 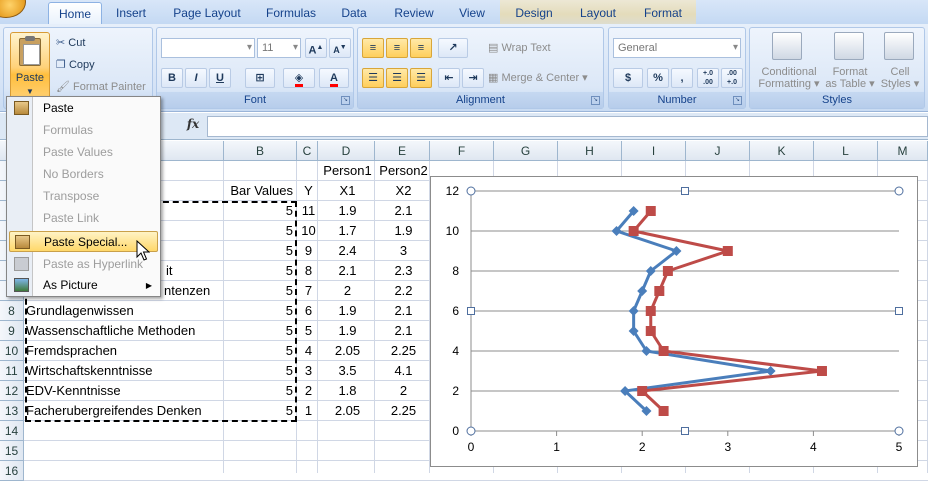 What do you see at coordinates (220, 78) in the screenshot?
I see `underline-button: U` at bounding box center [220, 78].